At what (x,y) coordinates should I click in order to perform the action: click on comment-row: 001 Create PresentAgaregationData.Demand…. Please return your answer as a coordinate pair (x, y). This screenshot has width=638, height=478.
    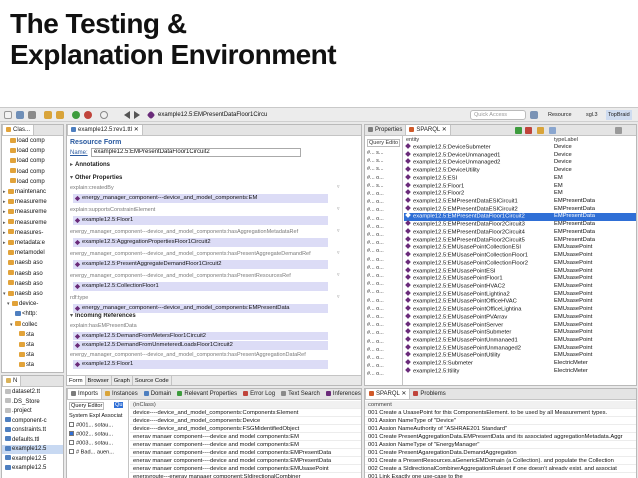
    Looking at the image, I should click on (500, 453).